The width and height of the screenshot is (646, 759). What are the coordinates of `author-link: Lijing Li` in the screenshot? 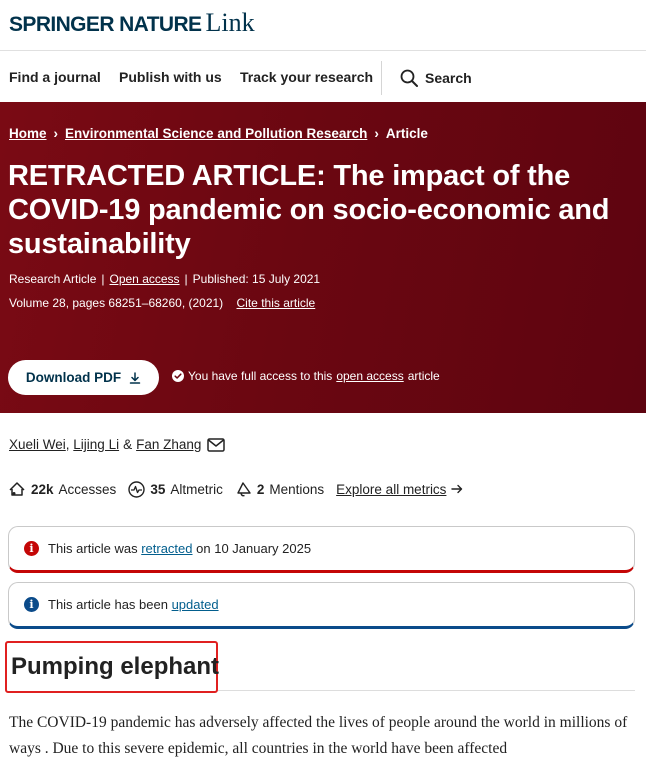 It's located at (96, 444).